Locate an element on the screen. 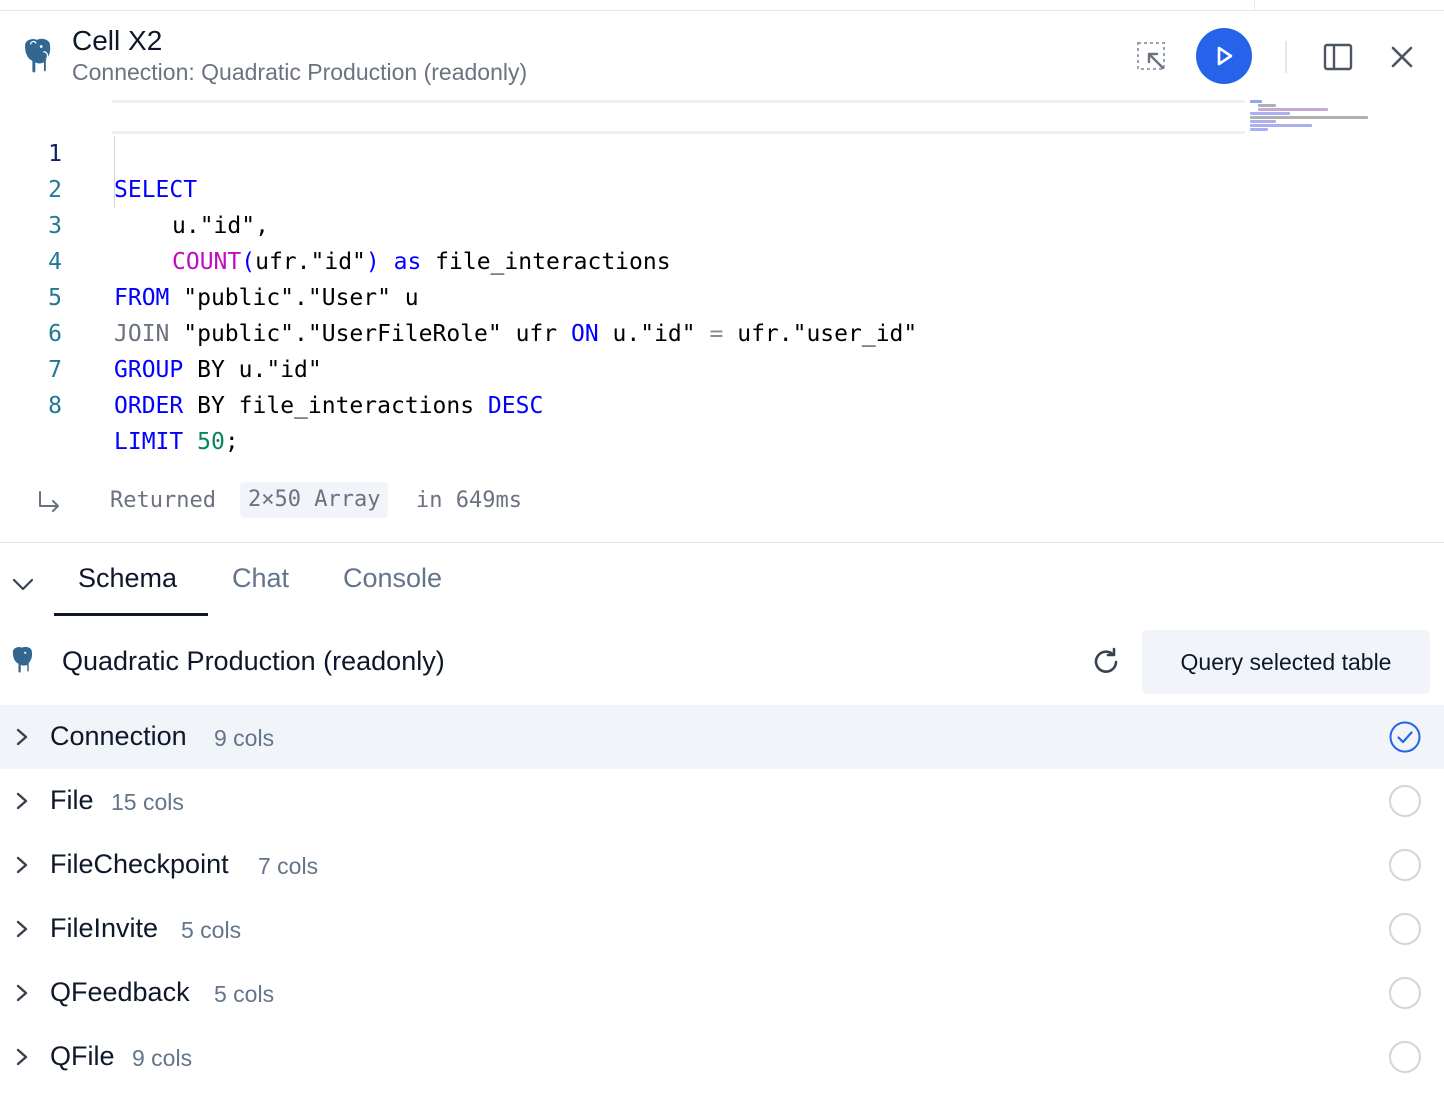 Image resolution: width=1444 pixels, height=1100 pixels. table-row: Connection 9 cols is located at coordinates (722, 737).